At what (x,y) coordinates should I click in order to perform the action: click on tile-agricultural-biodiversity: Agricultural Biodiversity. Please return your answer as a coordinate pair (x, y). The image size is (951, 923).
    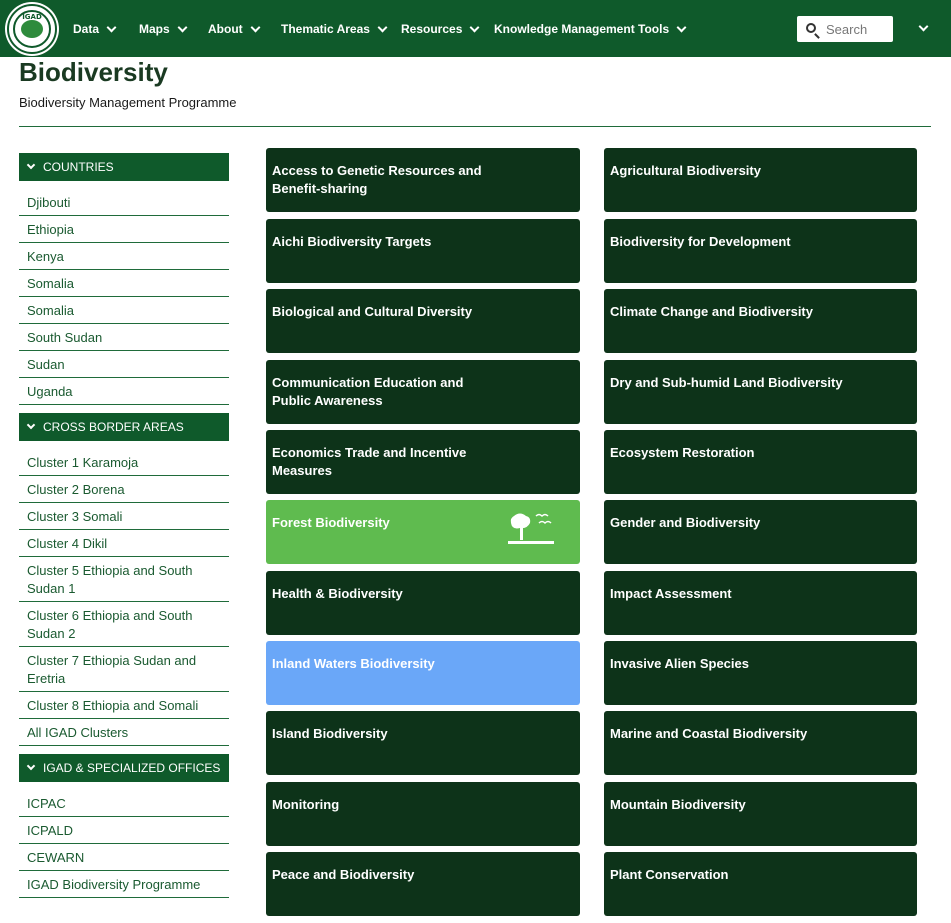
    Looking at the image, I should click on (760, 180).